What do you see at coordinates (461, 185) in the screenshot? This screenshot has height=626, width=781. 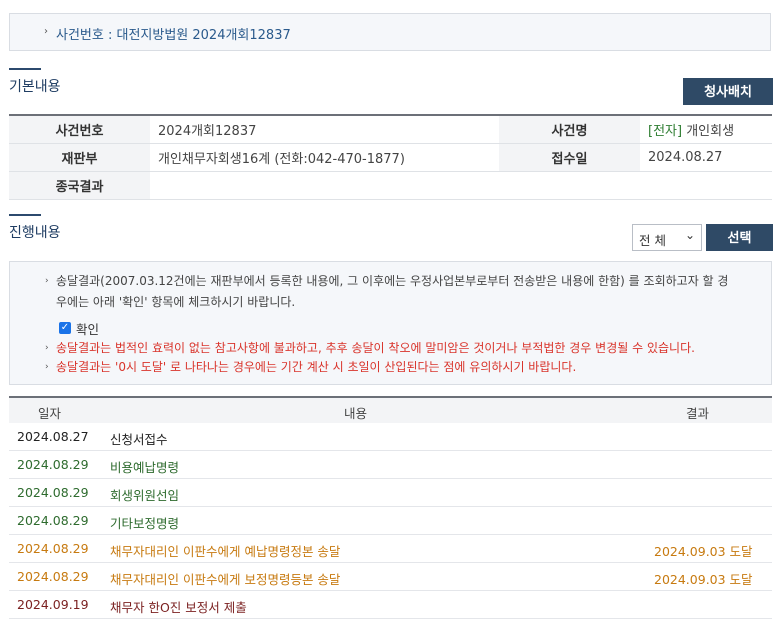 I see `final-result-value` at bounding box center [461, 185].